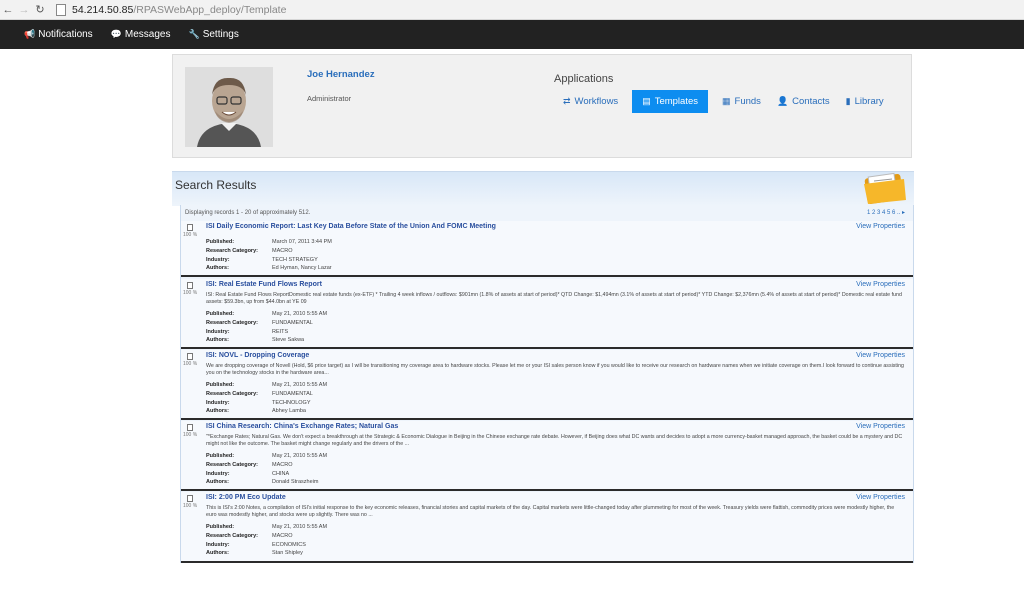  I want to click on app-library: ▮ Library, so click(865, 101).